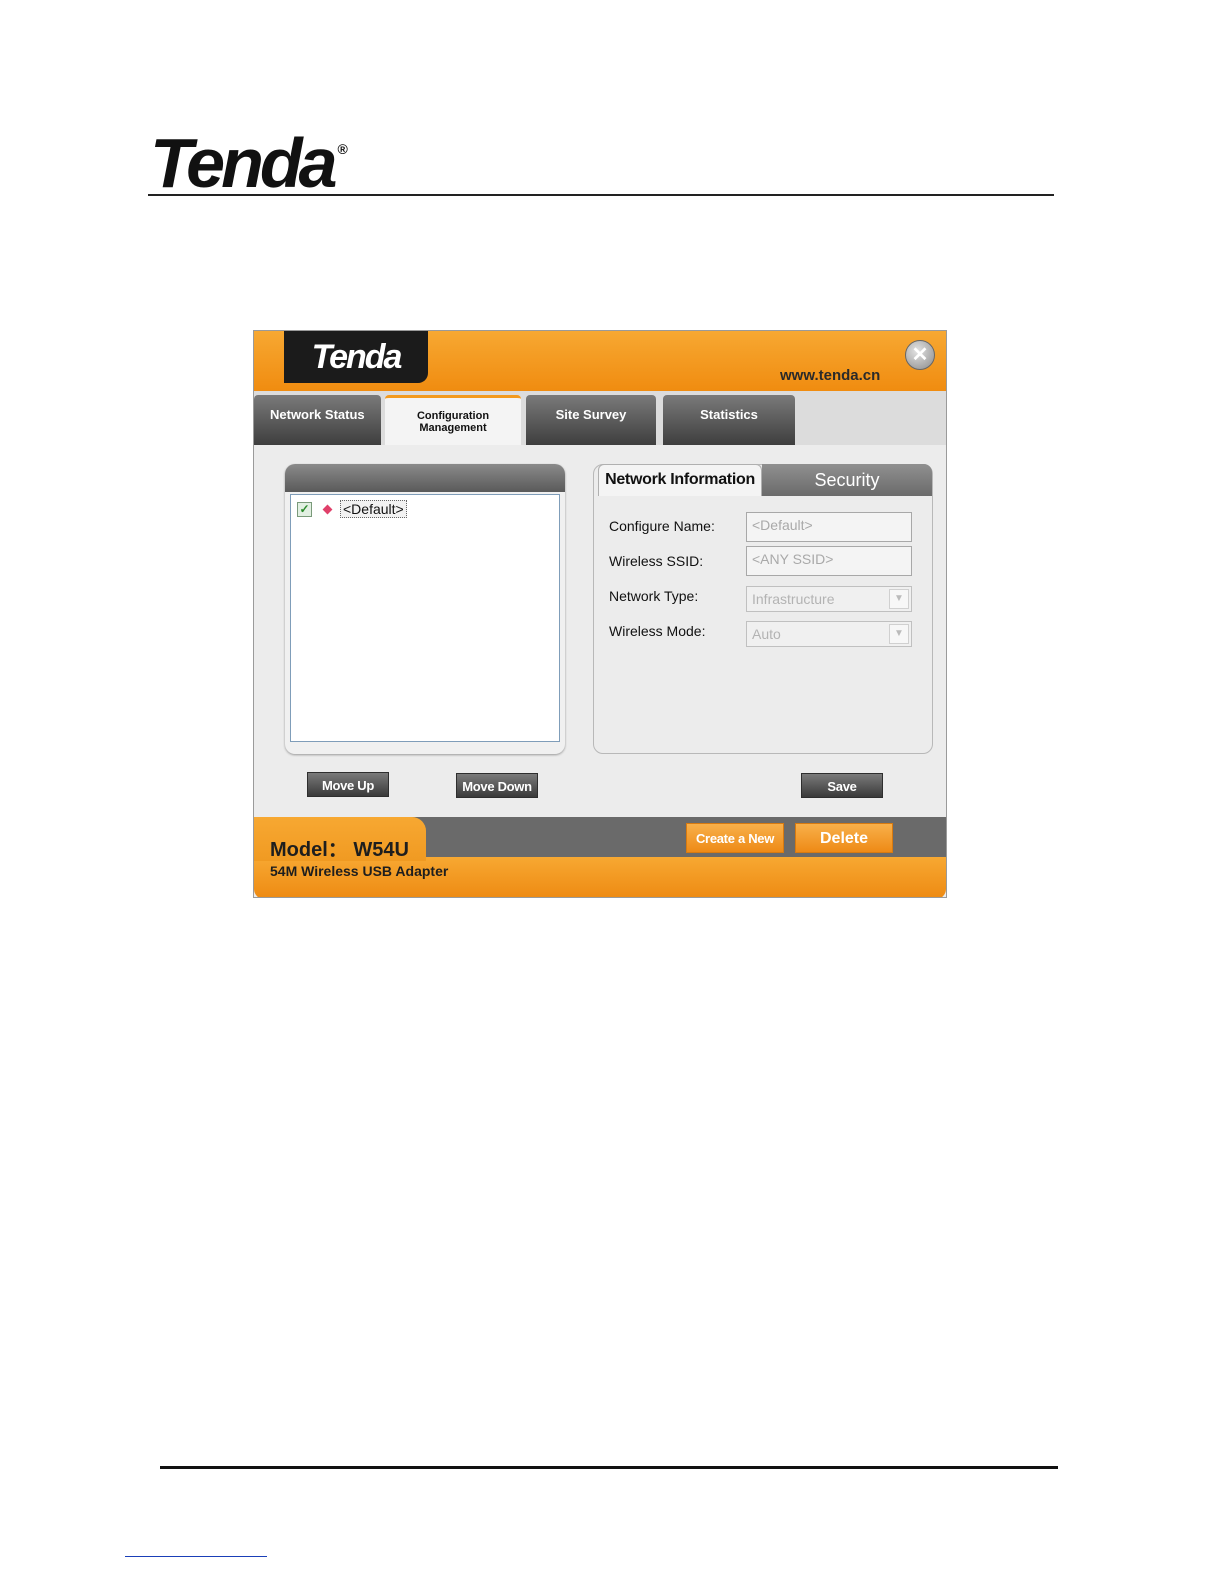 The width and height of the screenshot is (1224, 1584). I want to click on footer-divider, so click(609, 1467).